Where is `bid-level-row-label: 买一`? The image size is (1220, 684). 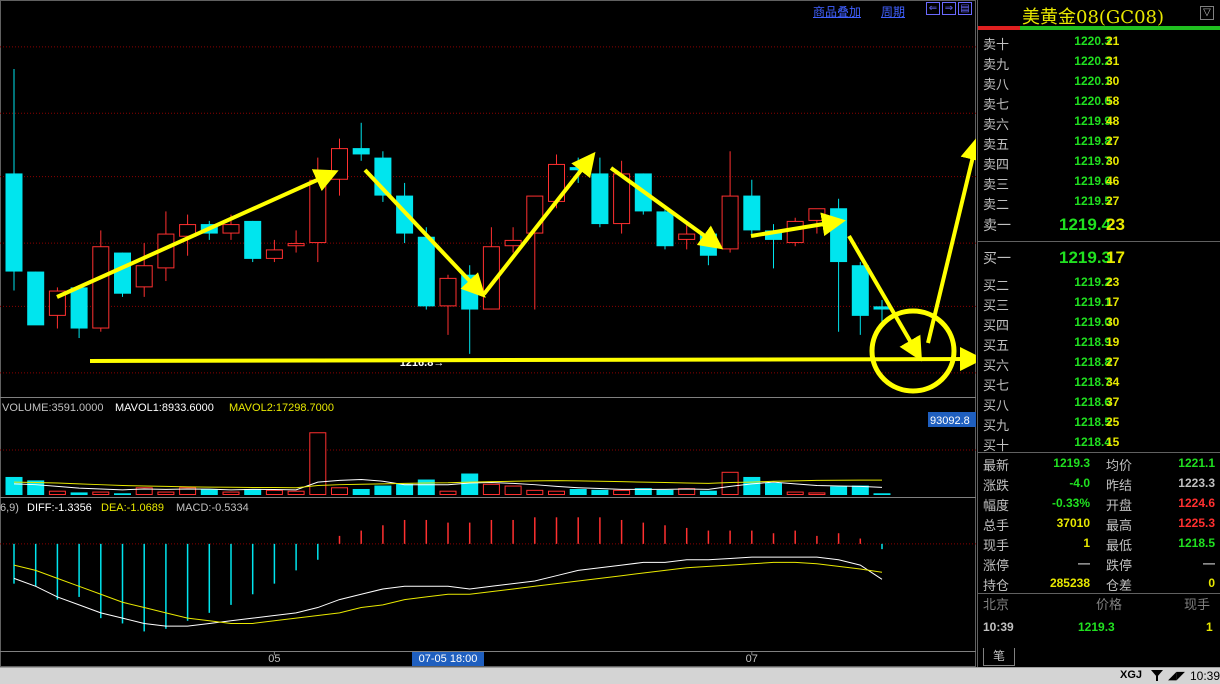 bid-level-row-label: 买一 is located at coordinates (997, 258).